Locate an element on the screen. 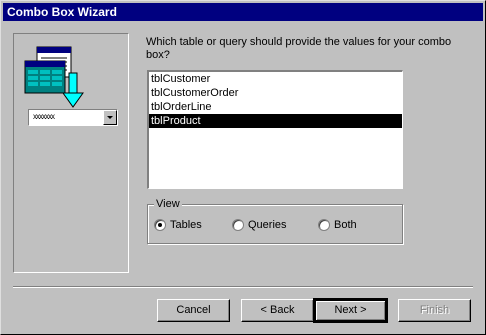 The width and height of the screenshot is (486, 335). chevron-down-icon is located at coordinates (110, 117).